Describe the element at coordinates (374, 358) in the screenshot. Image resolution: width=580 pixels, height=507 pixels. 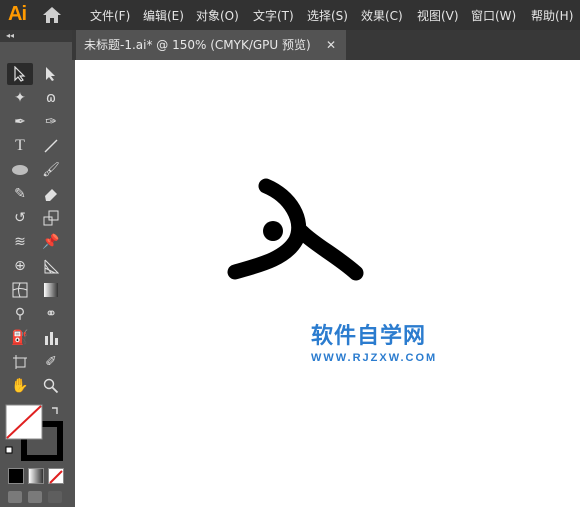
I see `watermark-url: WWW.RJZXW.COM` at that location.